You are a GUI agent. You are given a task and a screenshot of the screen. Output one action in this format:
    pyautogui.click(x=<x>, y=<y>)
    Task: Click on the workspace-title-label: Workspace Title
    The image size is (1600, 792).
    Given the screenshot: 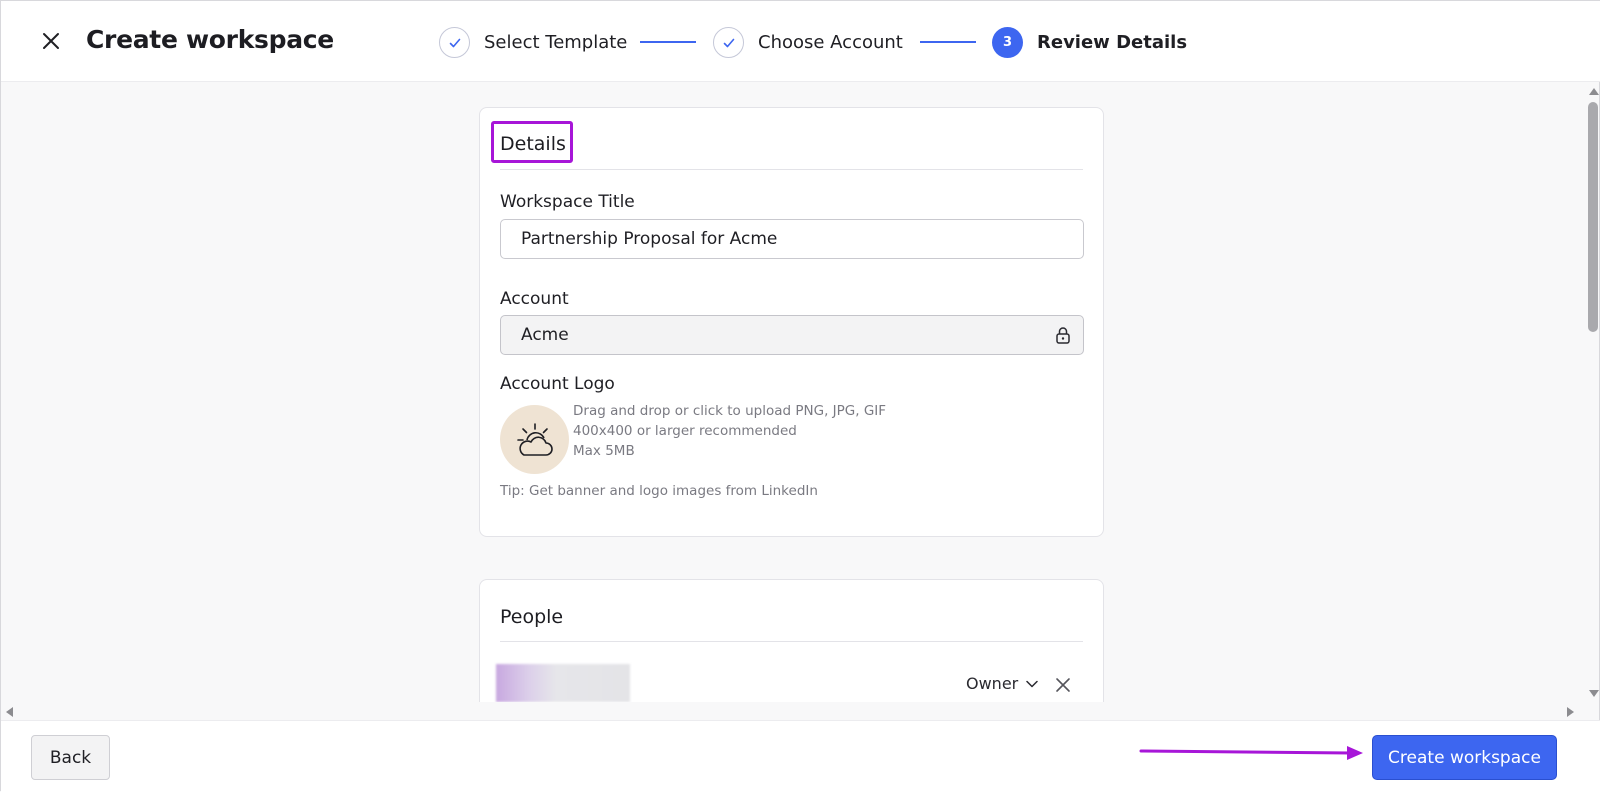 What is the action you would take?
    pyautogui.click(x=567, y=202)
    